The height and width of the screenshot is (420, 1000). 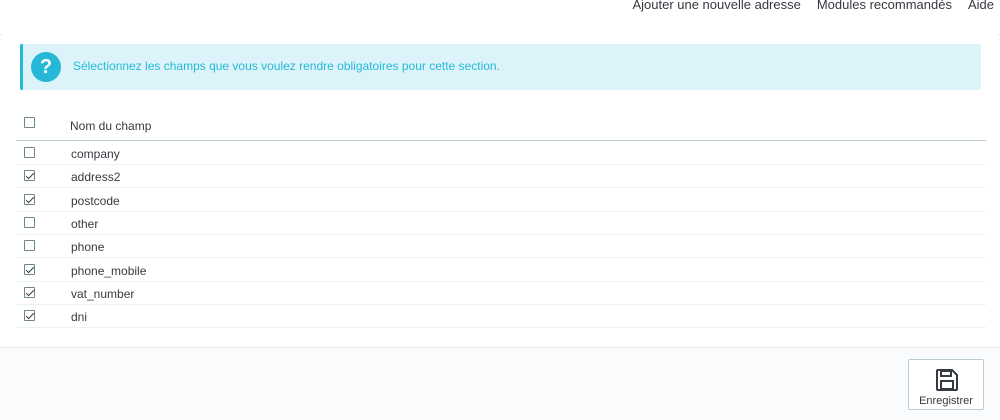 I want to click on field-name: vat_number, so click(x=103, y=293).